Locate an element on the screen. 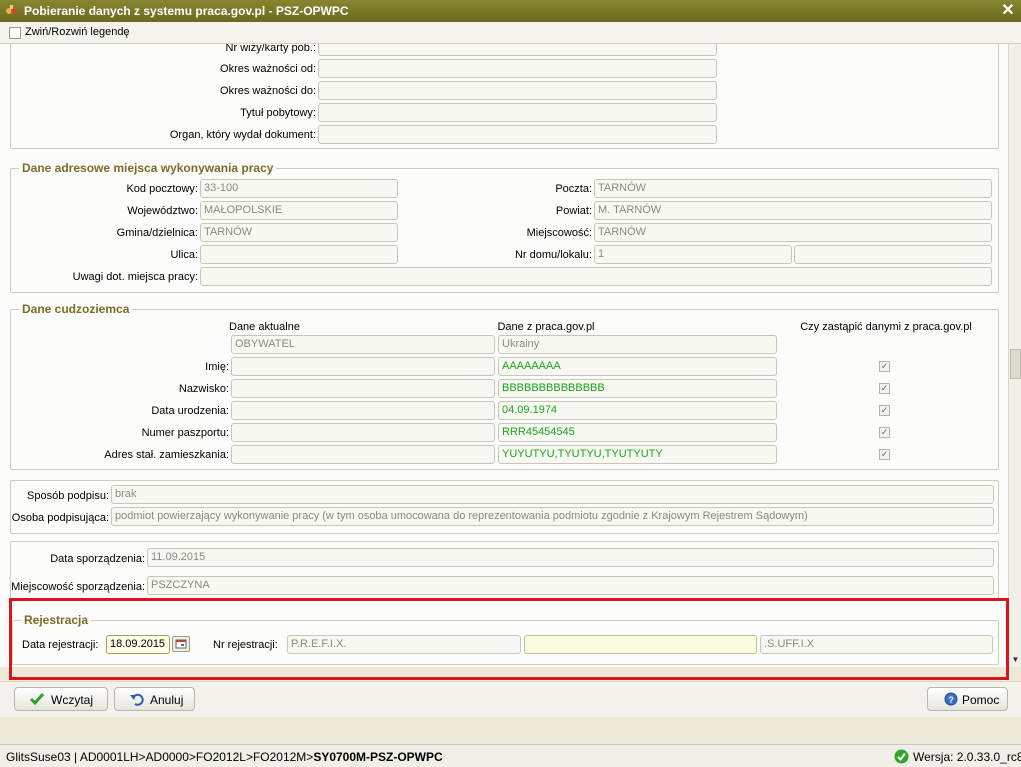 This screenshot has height=767, width=1021. remarks-field is located at coordinates (596, 276).